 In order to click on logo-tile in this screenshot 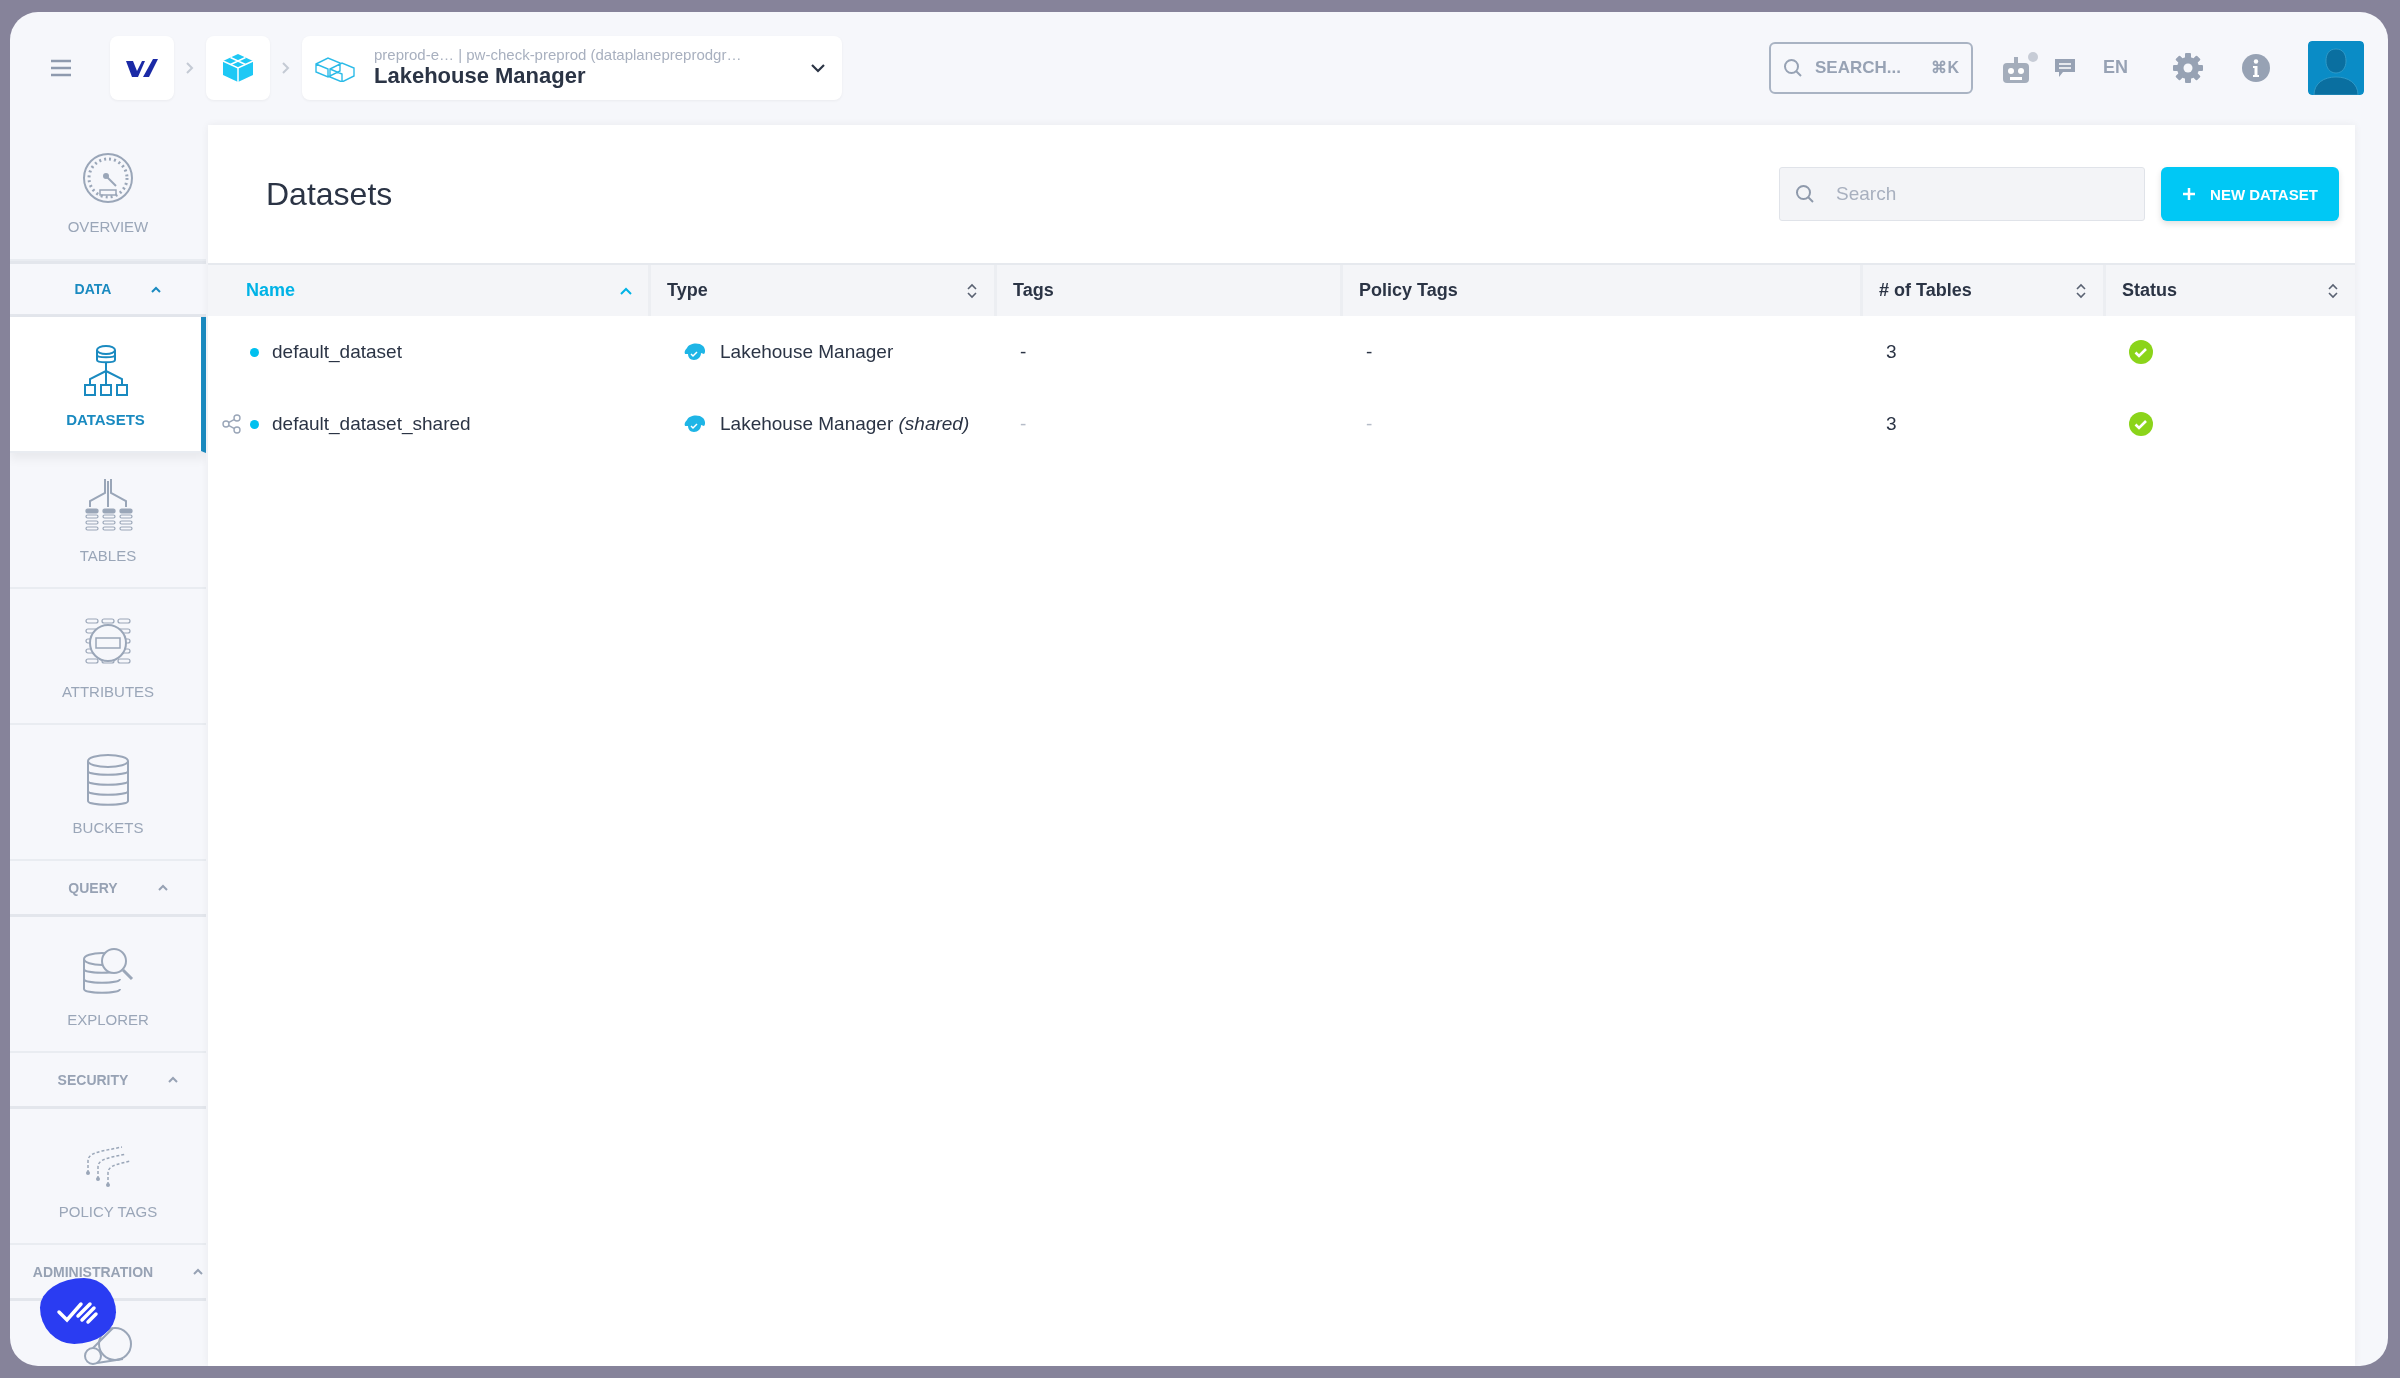, I will do `click(142, 67)`.